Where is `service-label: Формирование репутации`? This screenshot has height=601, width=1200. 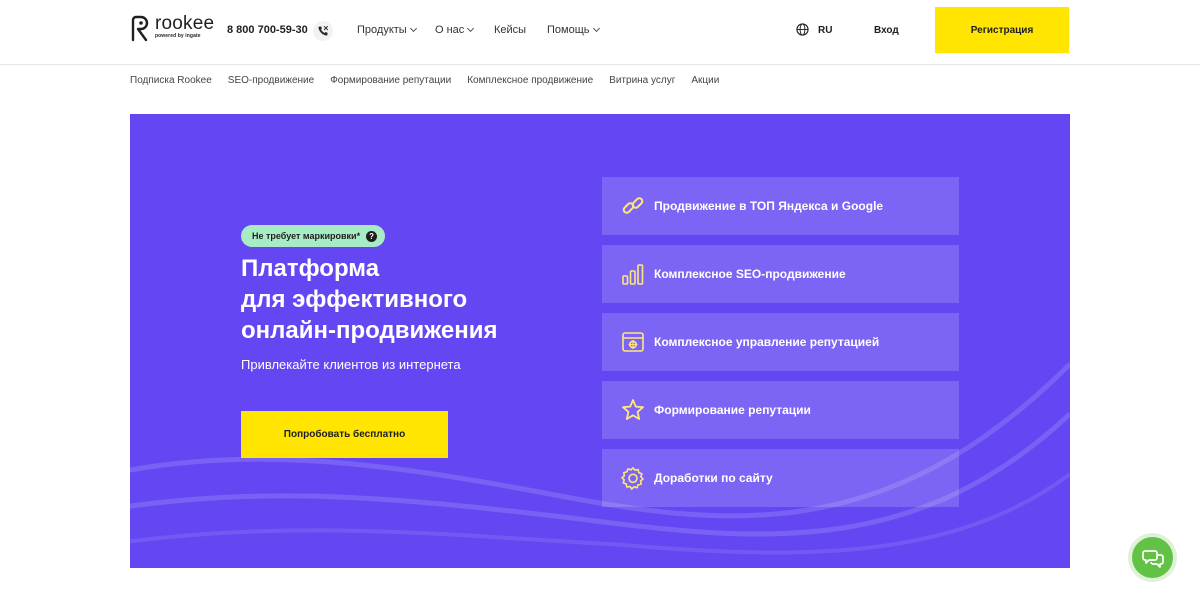 service-label: Формирование репутации is located at coordinates (732, 410).